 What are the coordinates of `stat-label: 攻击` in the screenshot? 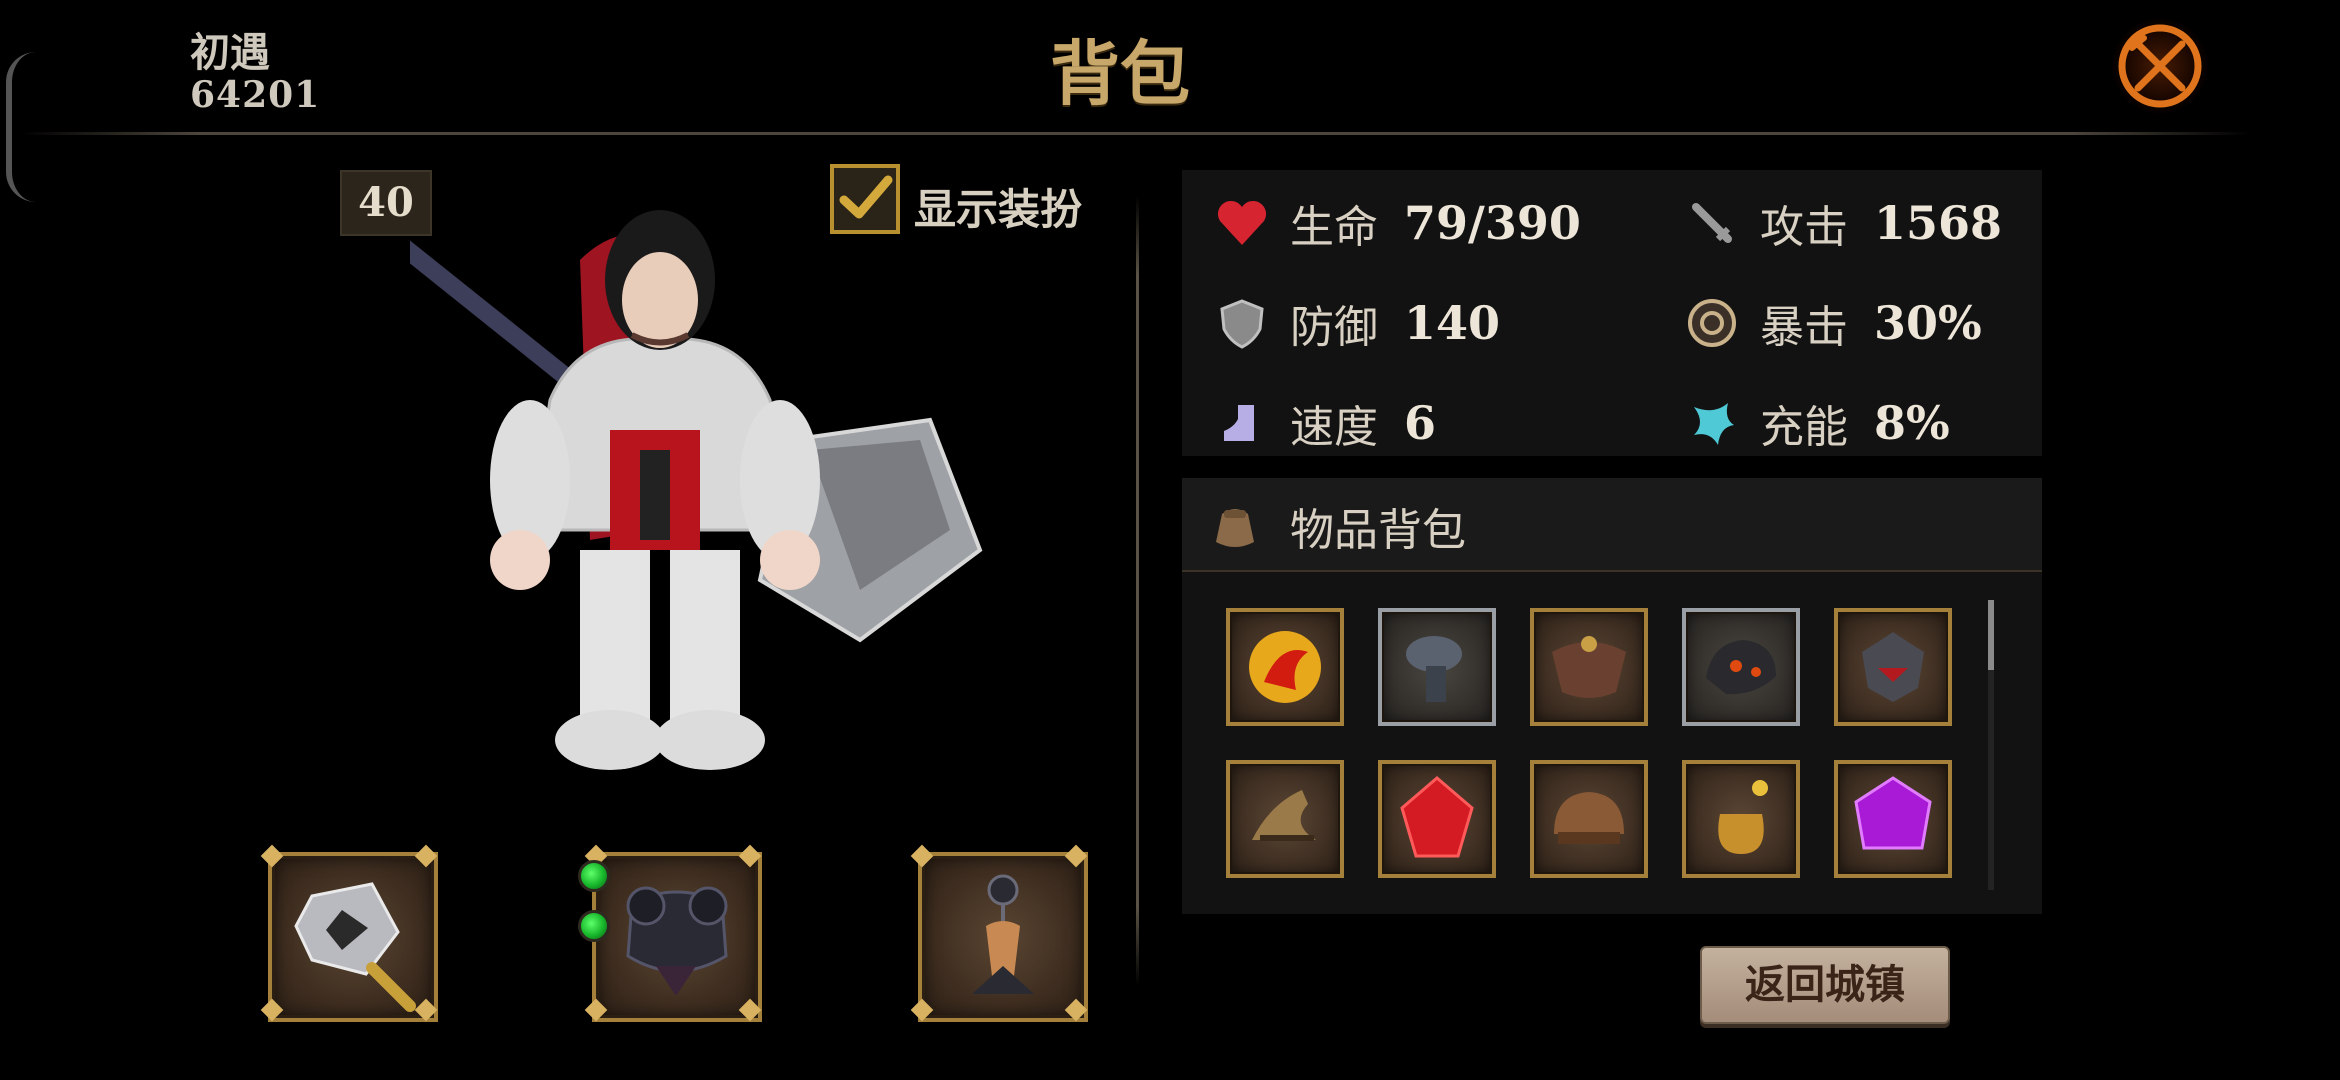 It's located at (1804, 227).